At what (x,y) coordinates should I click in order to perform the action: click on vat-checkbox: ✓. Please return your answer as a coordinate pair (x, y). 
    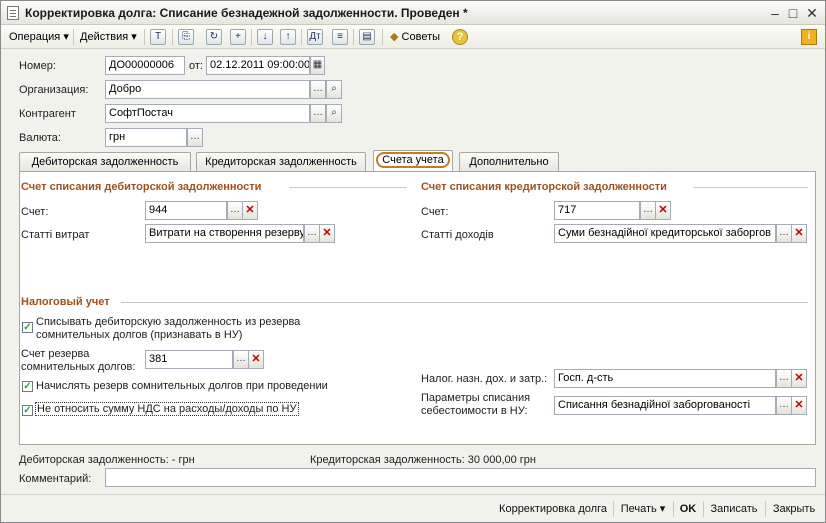
    Looking at the image, I should click on (27, 410).